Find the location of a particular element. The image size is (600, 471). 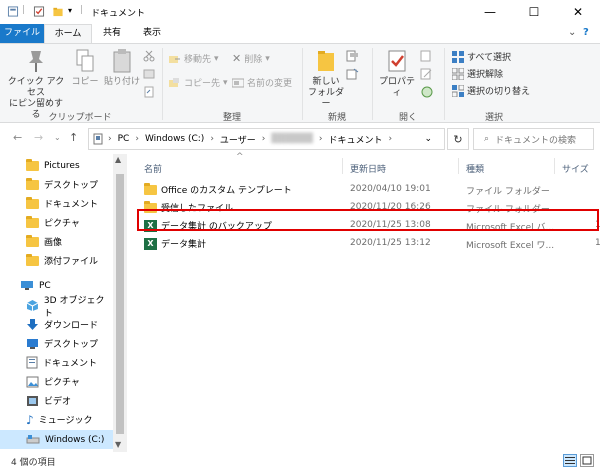

forward-arrow-icon: → is located at coordinates (38, 137).